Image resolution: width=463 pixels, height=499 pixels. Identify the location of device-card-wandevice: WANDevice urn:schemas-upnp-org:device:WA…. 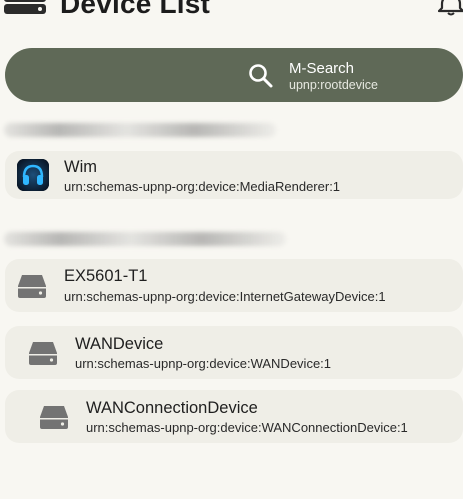
(234, 352).